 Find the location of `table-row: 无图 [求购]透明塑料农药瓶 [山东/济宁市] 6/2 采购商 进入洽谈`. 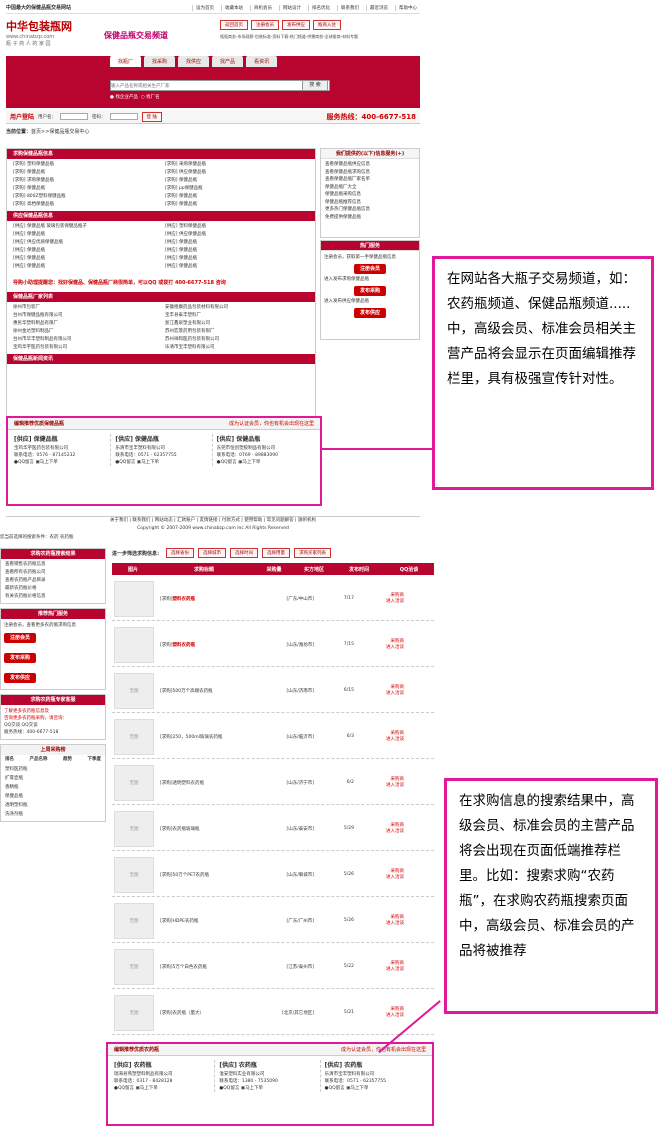

table-row: 无图 [求购]透明塑料农药瓶 [山东/济宁市] 6/2 采购商 进入洽谈 is located at coordinates (273, 783).